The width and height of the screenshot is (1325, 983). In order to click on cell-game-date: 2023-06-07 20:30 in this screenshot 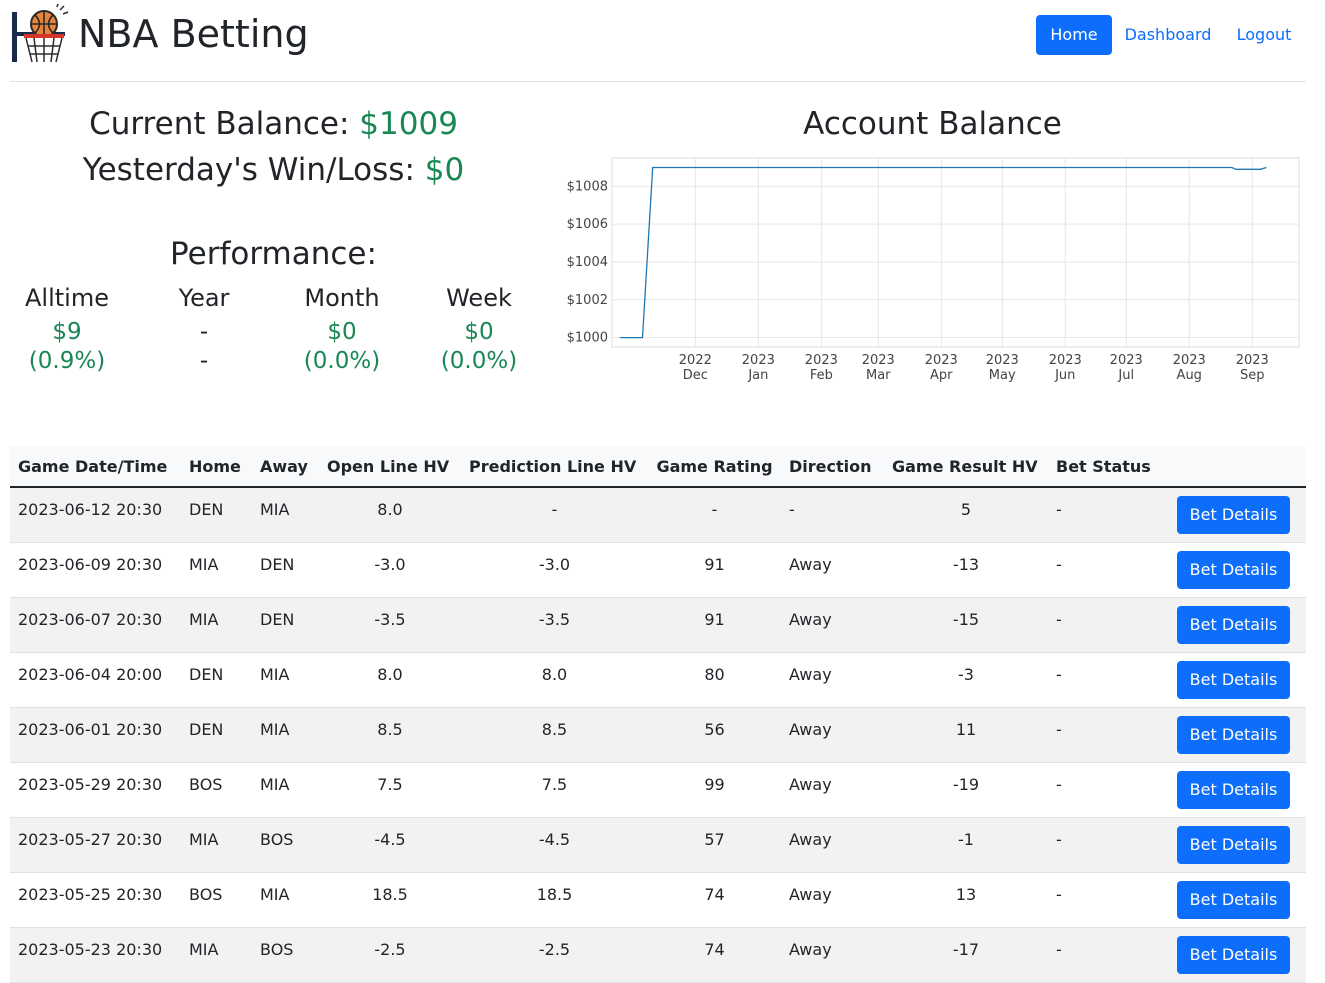, I will do `click(95, 625)`.